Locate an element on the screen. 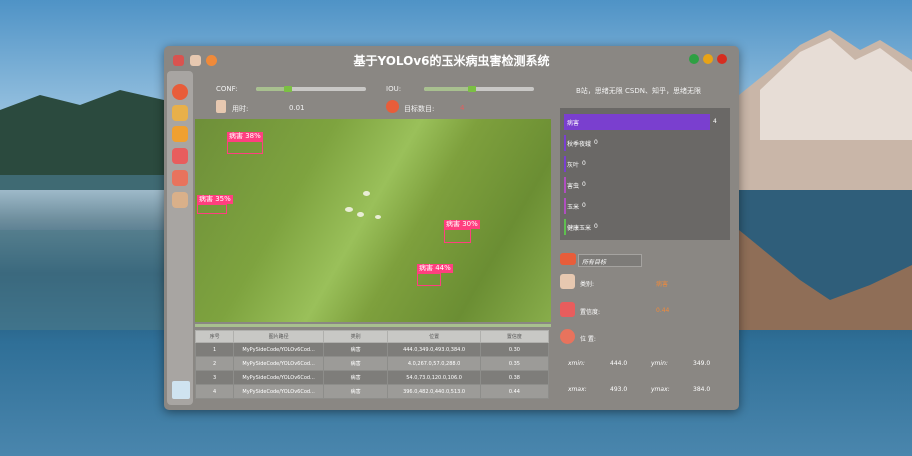 The height and width of the screenshot is (456, 912). title-bar: 基于YOLOv6的玉米病虫害检测系统 is located at coordinates (451, 60).